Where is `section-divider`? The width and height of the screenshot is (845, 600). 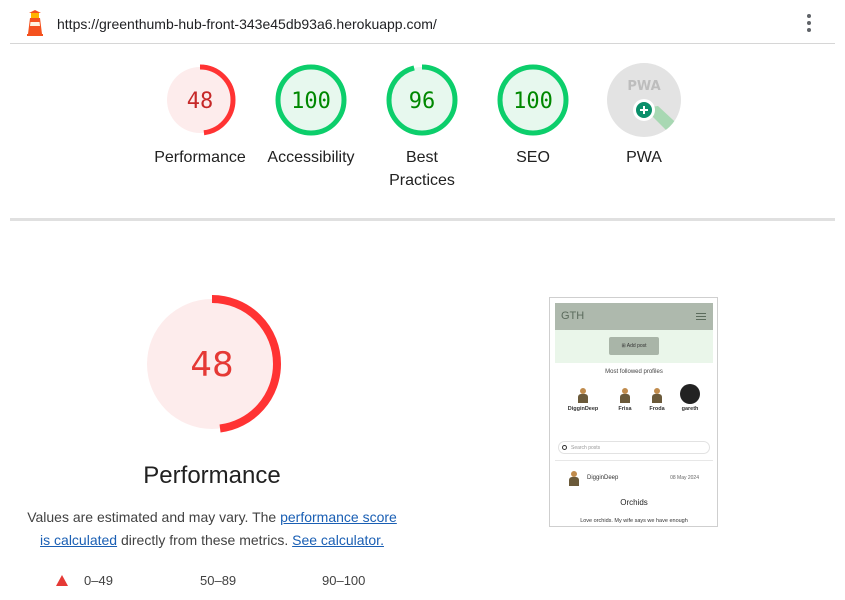 section-divider is located at coordinates (422, 219).